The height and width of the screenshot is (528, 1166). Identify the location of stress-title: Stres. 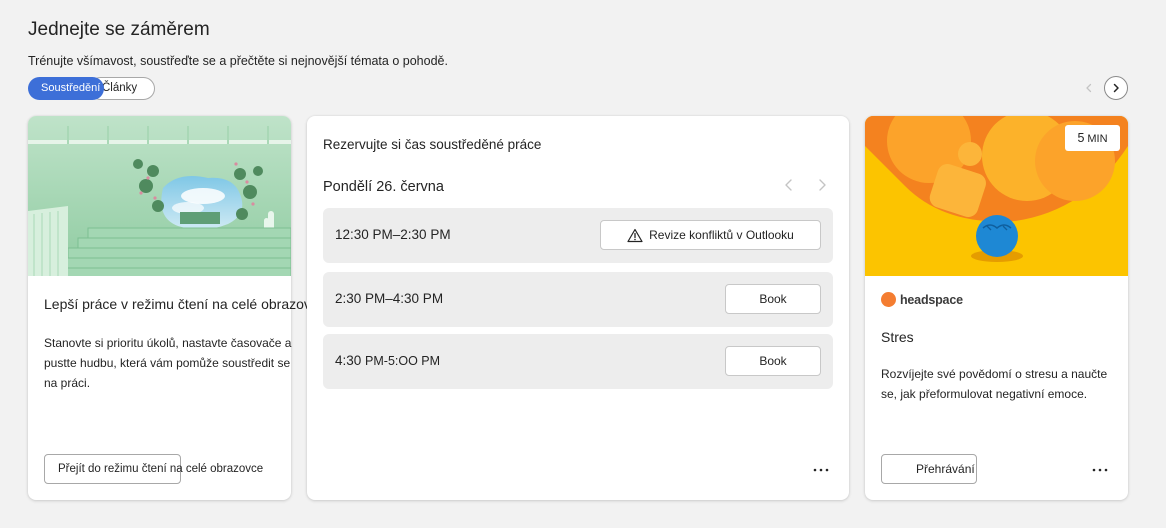
(897, 337).